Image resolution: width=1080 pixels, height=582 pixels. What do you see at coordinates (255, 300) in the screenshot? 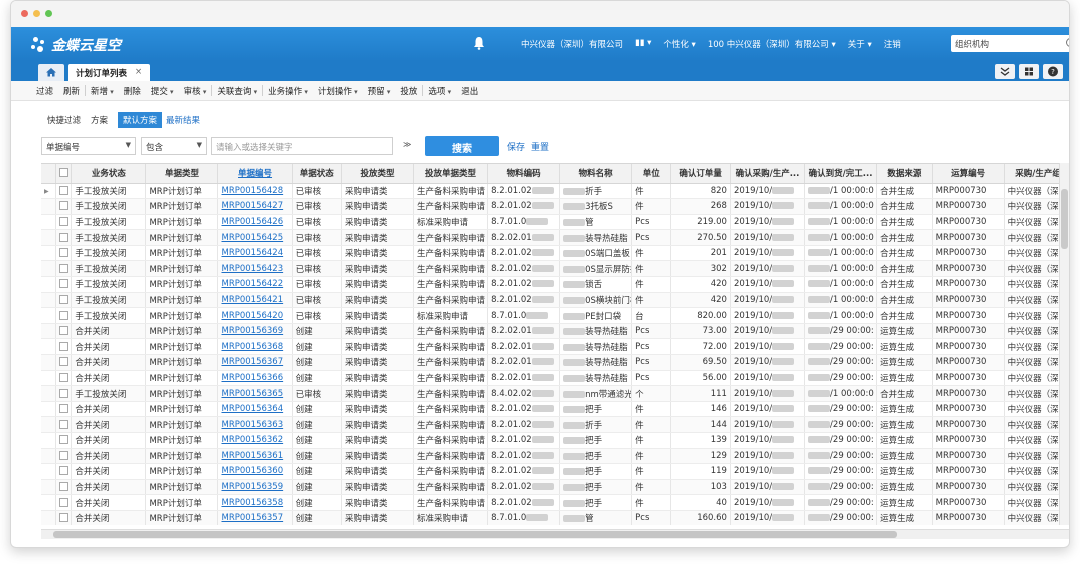
I see `table-cell: MRP00156421` at bounding box center [255, 300].